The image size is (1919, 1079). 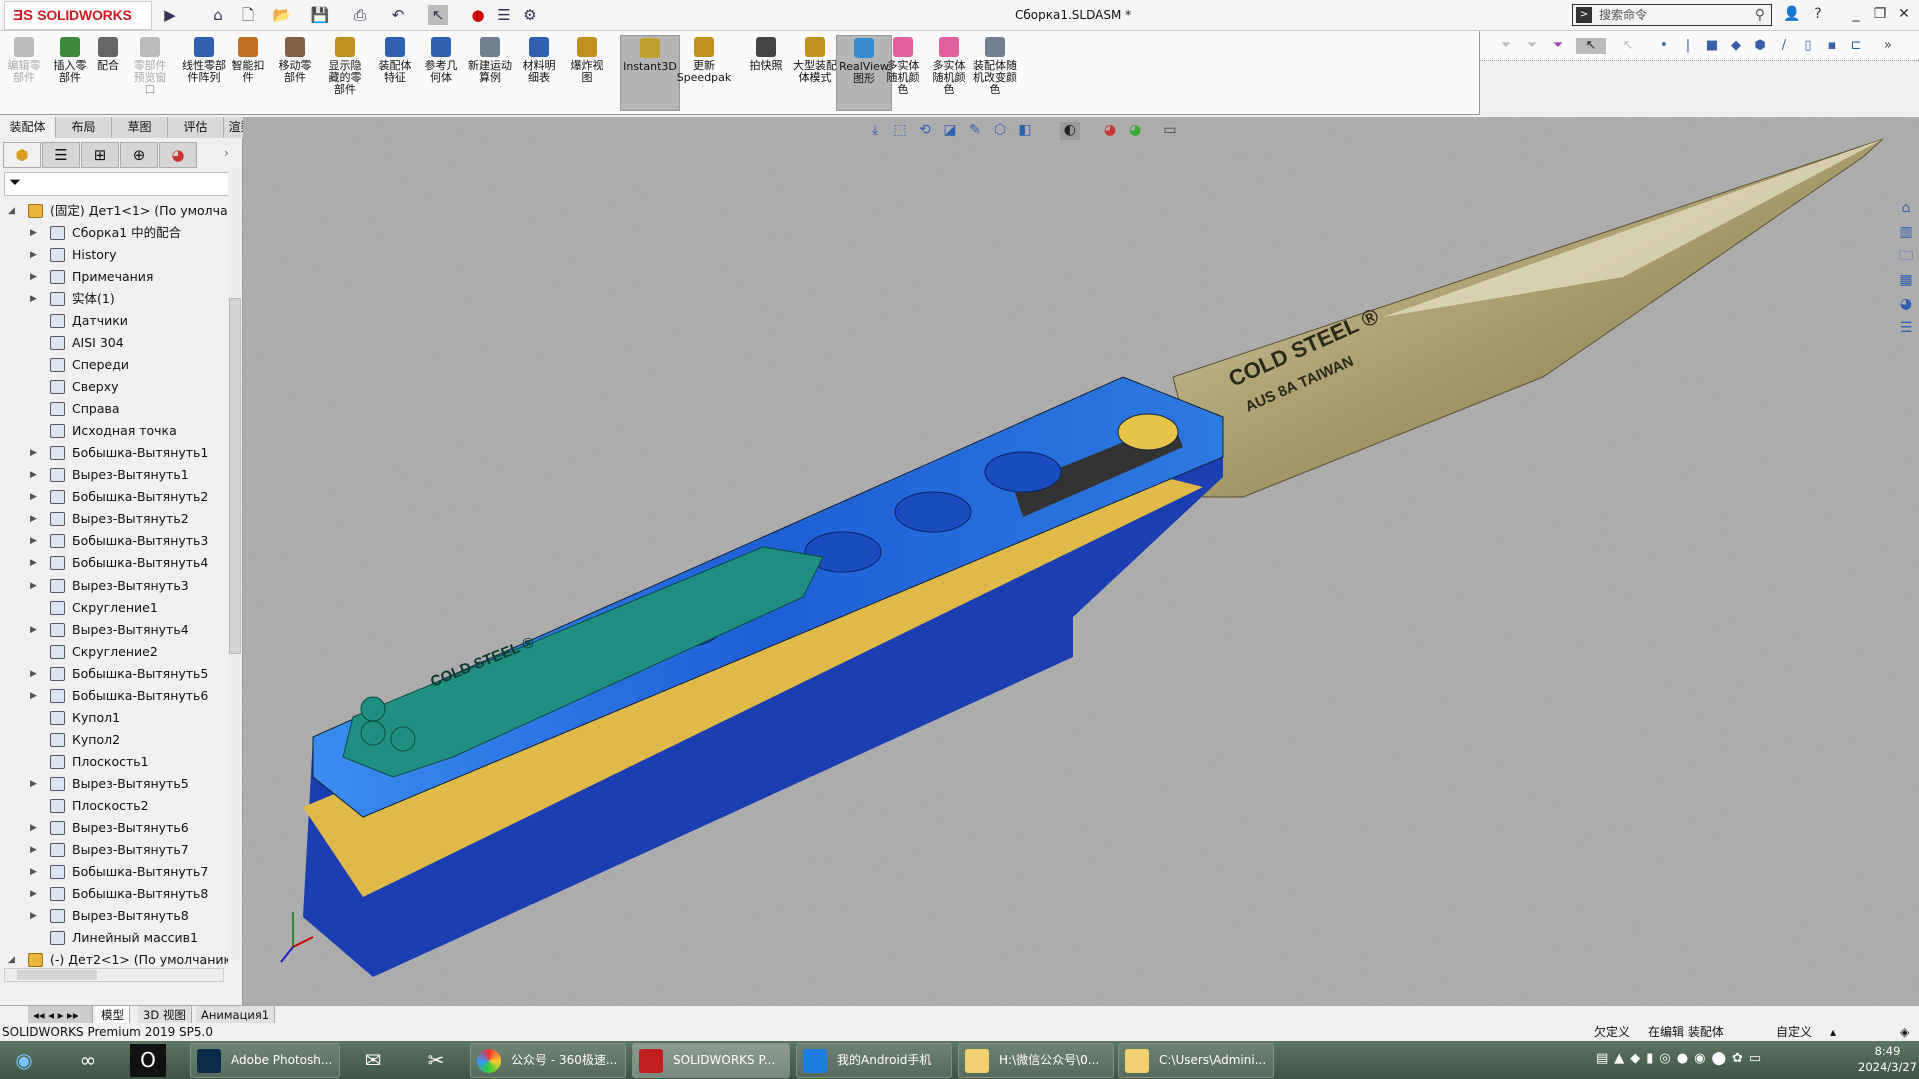 What do you see at coordinates (504, 15) in the screenshot?
I see `file-properties-icon: ☰` at bounding box center [504, 15].